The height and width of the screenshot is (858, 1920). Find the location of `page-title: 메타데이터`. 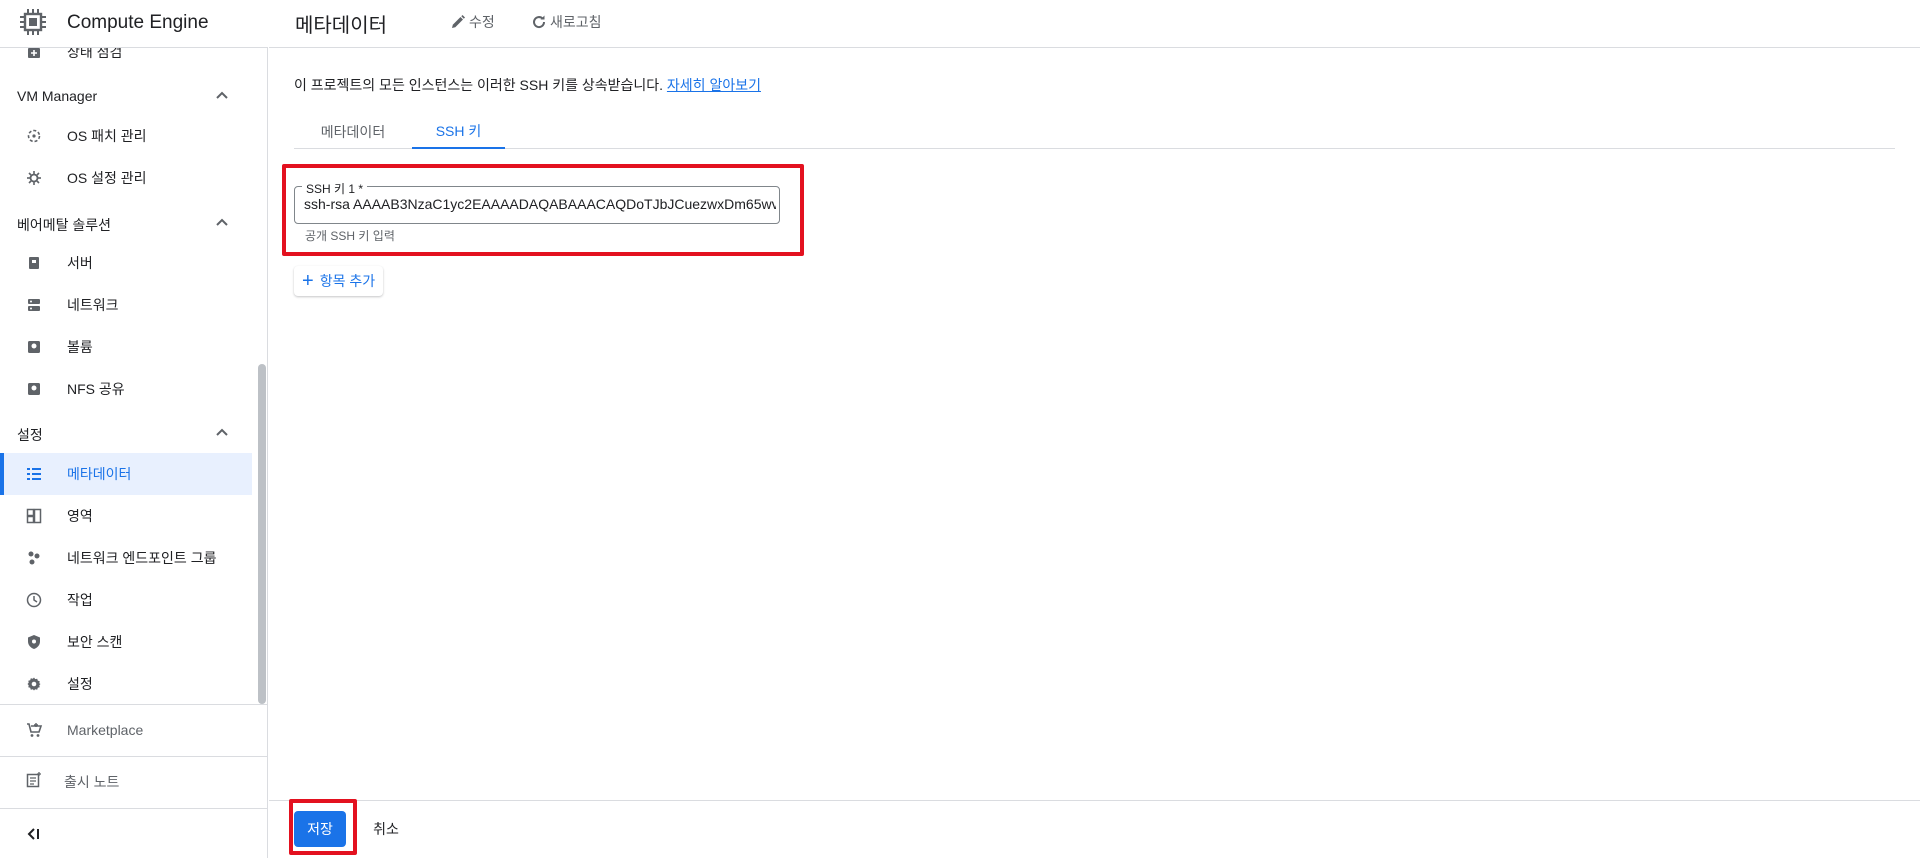

page-title: 메타데이터 is located at coordinates (341, 26).